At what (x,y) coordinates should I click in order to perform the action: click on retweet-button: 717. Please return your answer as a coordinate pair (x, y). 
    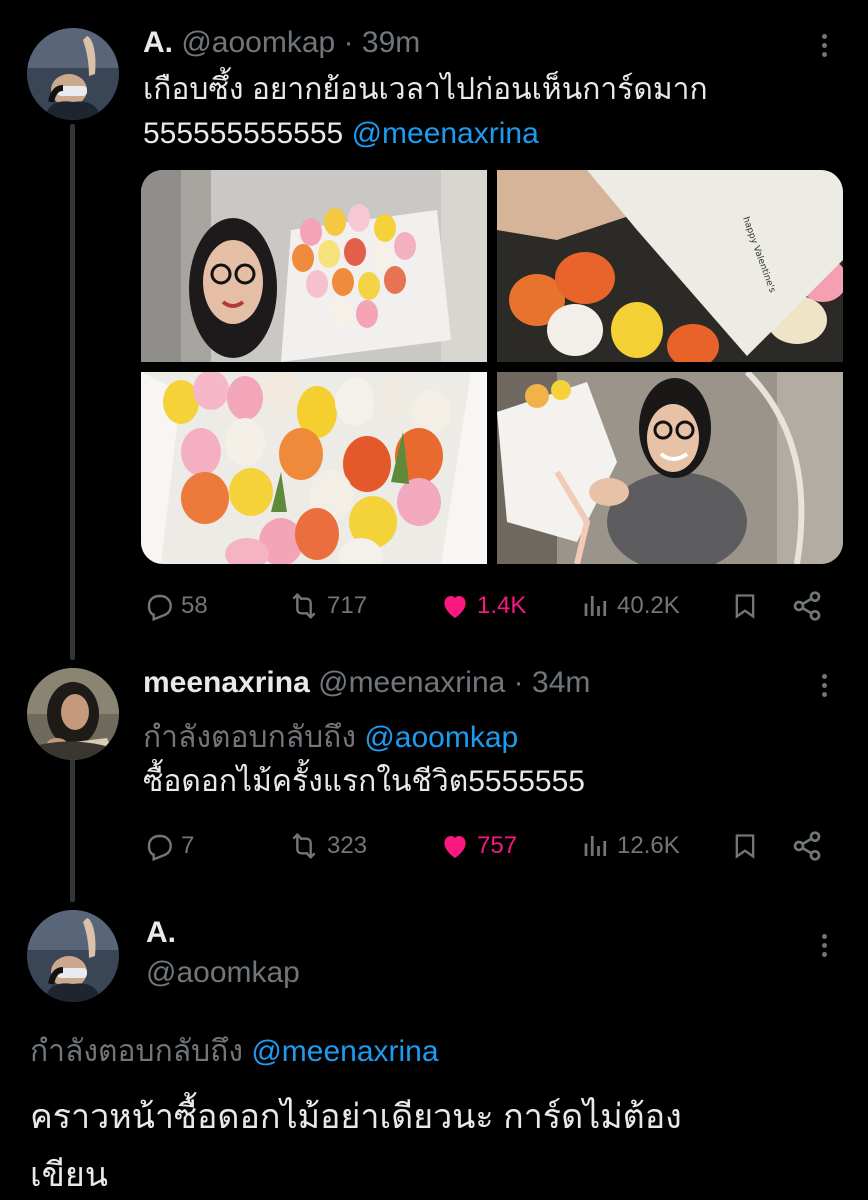
    Looking at the image, I should click on (327, 606).